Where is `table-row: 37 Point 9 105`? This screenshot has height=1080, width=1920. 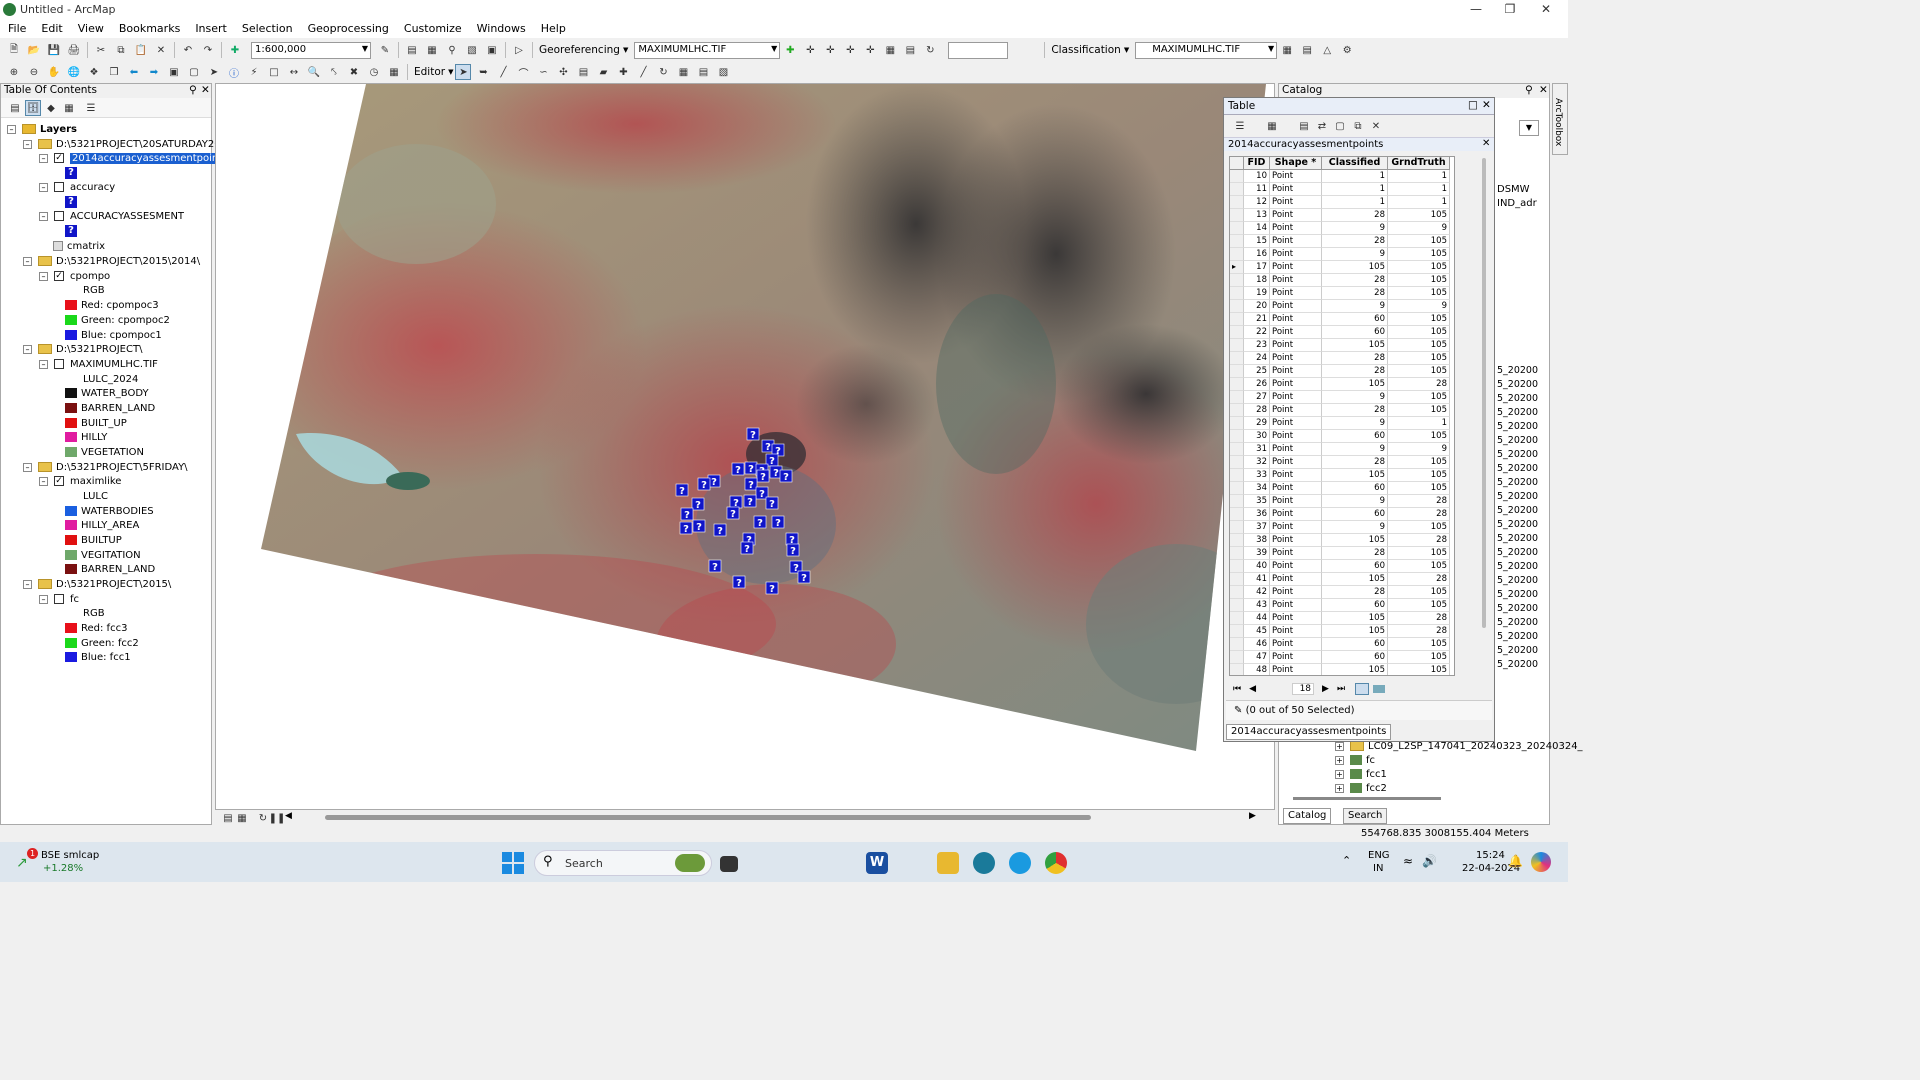
table-row: 37 Point 9 105 is located at coordinates (1342, 527).